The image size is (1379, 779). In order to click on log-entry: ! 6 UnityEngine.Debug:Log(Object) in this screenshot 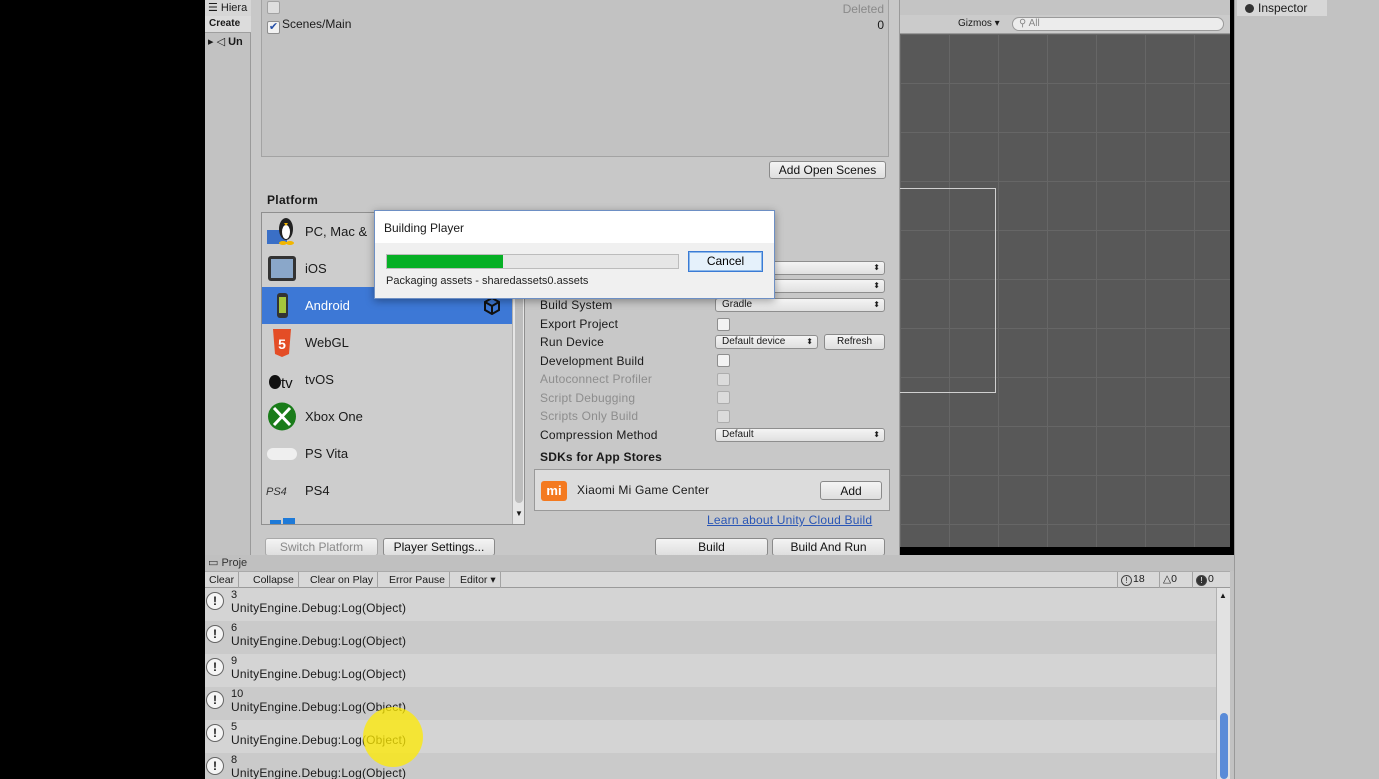, I will do `click(711, 637)`.